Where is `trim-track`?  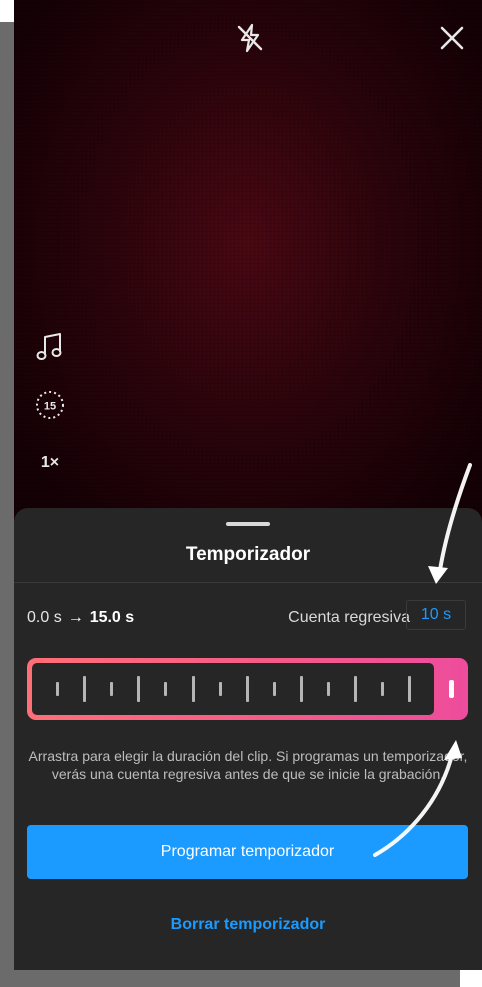
trim-track is located at coordinates (233, 689).